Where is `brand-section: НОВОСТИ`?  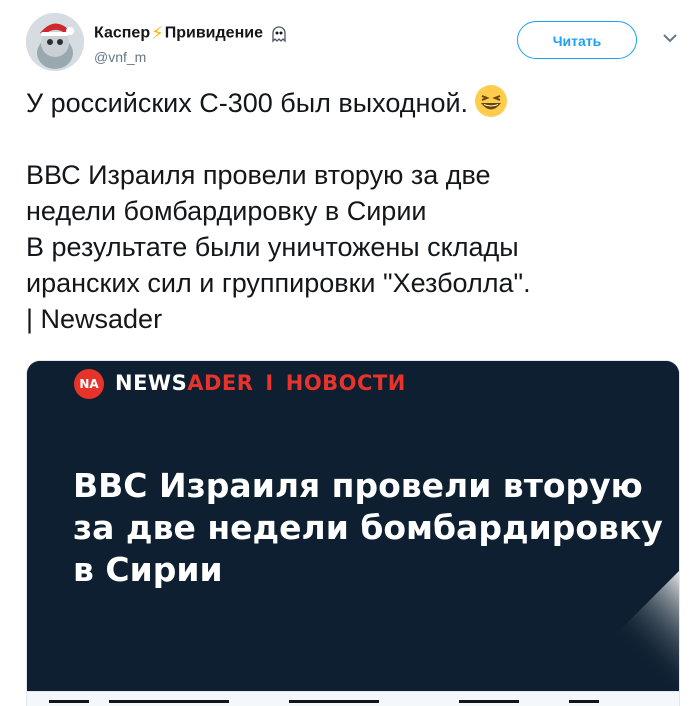
brand-section: НОВОСТИ is located at coordinates (345, 383).